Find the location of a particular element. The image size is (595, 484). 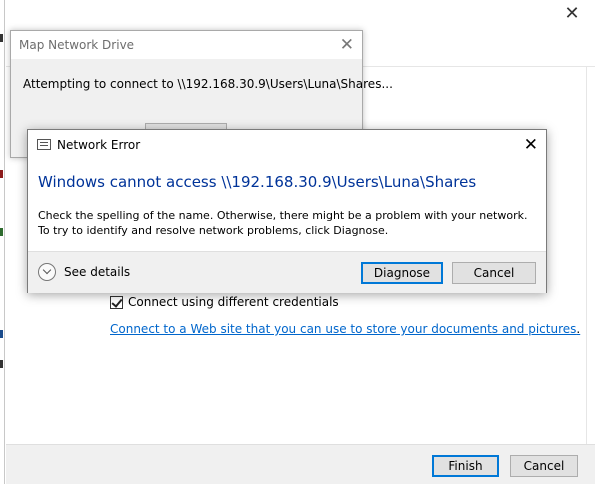

link-period: . is located at coordinates (578, 329).